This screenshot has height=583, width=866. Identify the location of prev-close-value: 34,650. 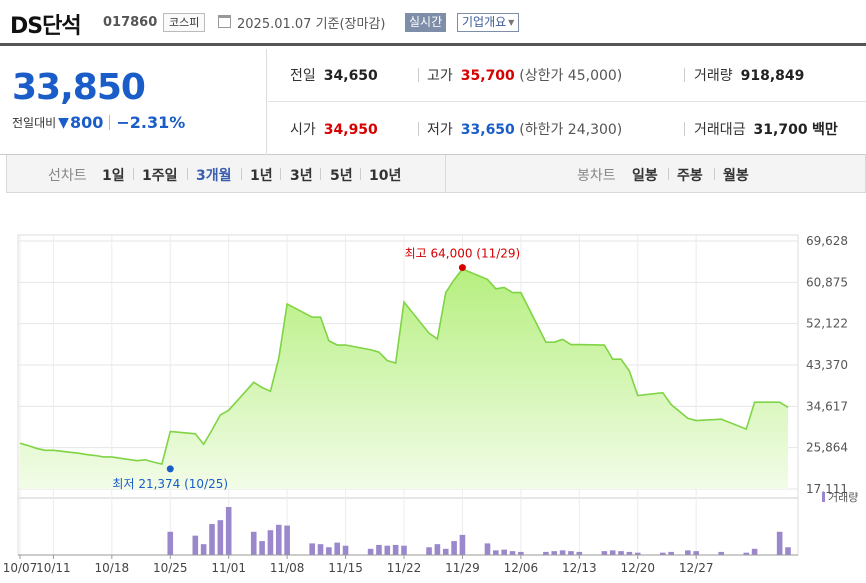
(350, 76).